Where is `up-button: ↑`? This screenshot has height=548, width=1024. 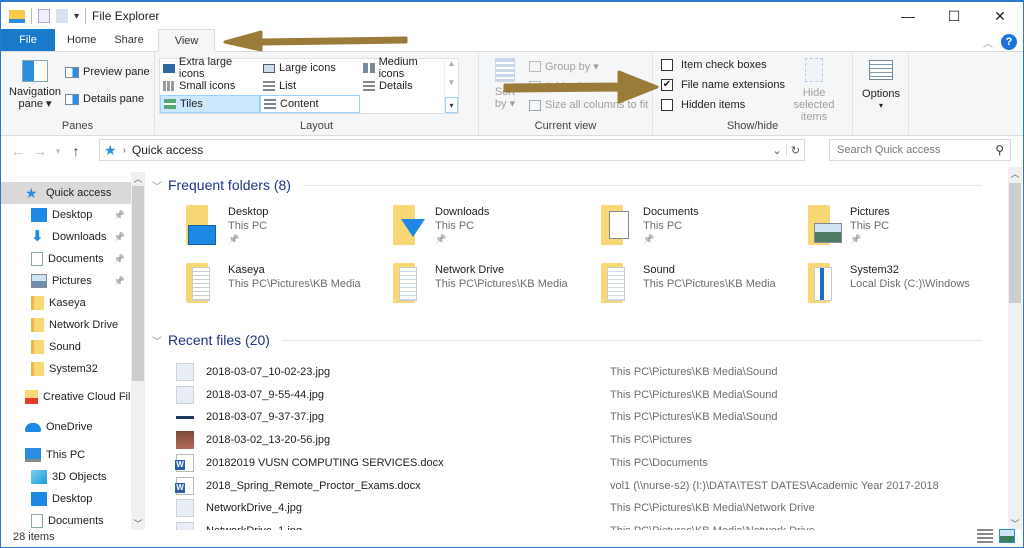
up-button: ↑ is located at coordinates (76, 151).